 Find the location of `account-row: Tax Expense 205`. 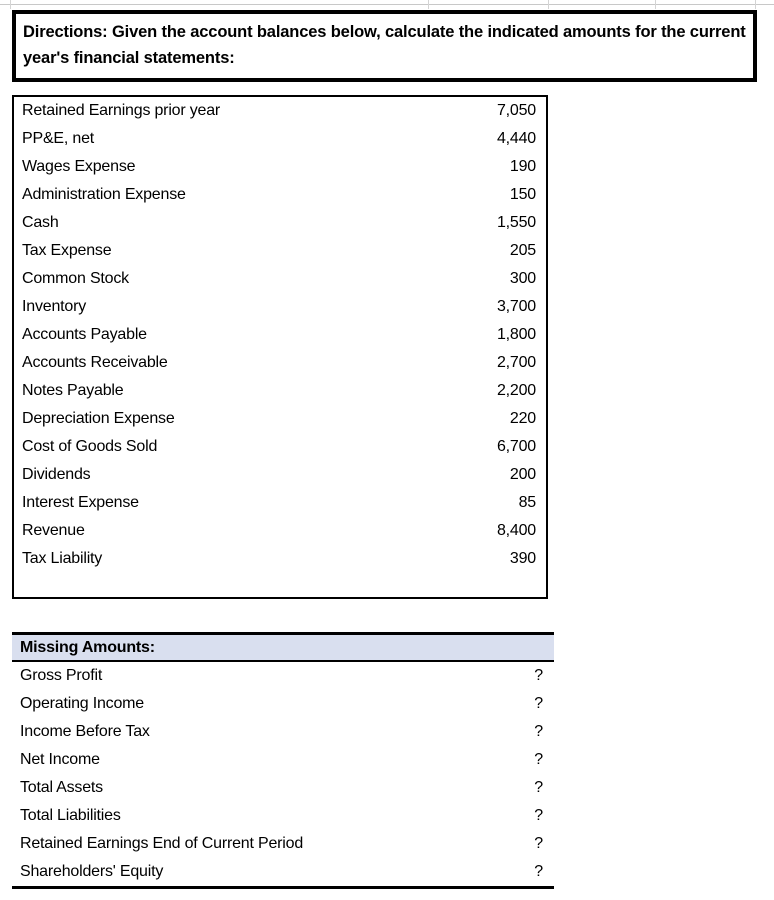

account-row: Tax Expense 205 is located at coordinates (280, 251).